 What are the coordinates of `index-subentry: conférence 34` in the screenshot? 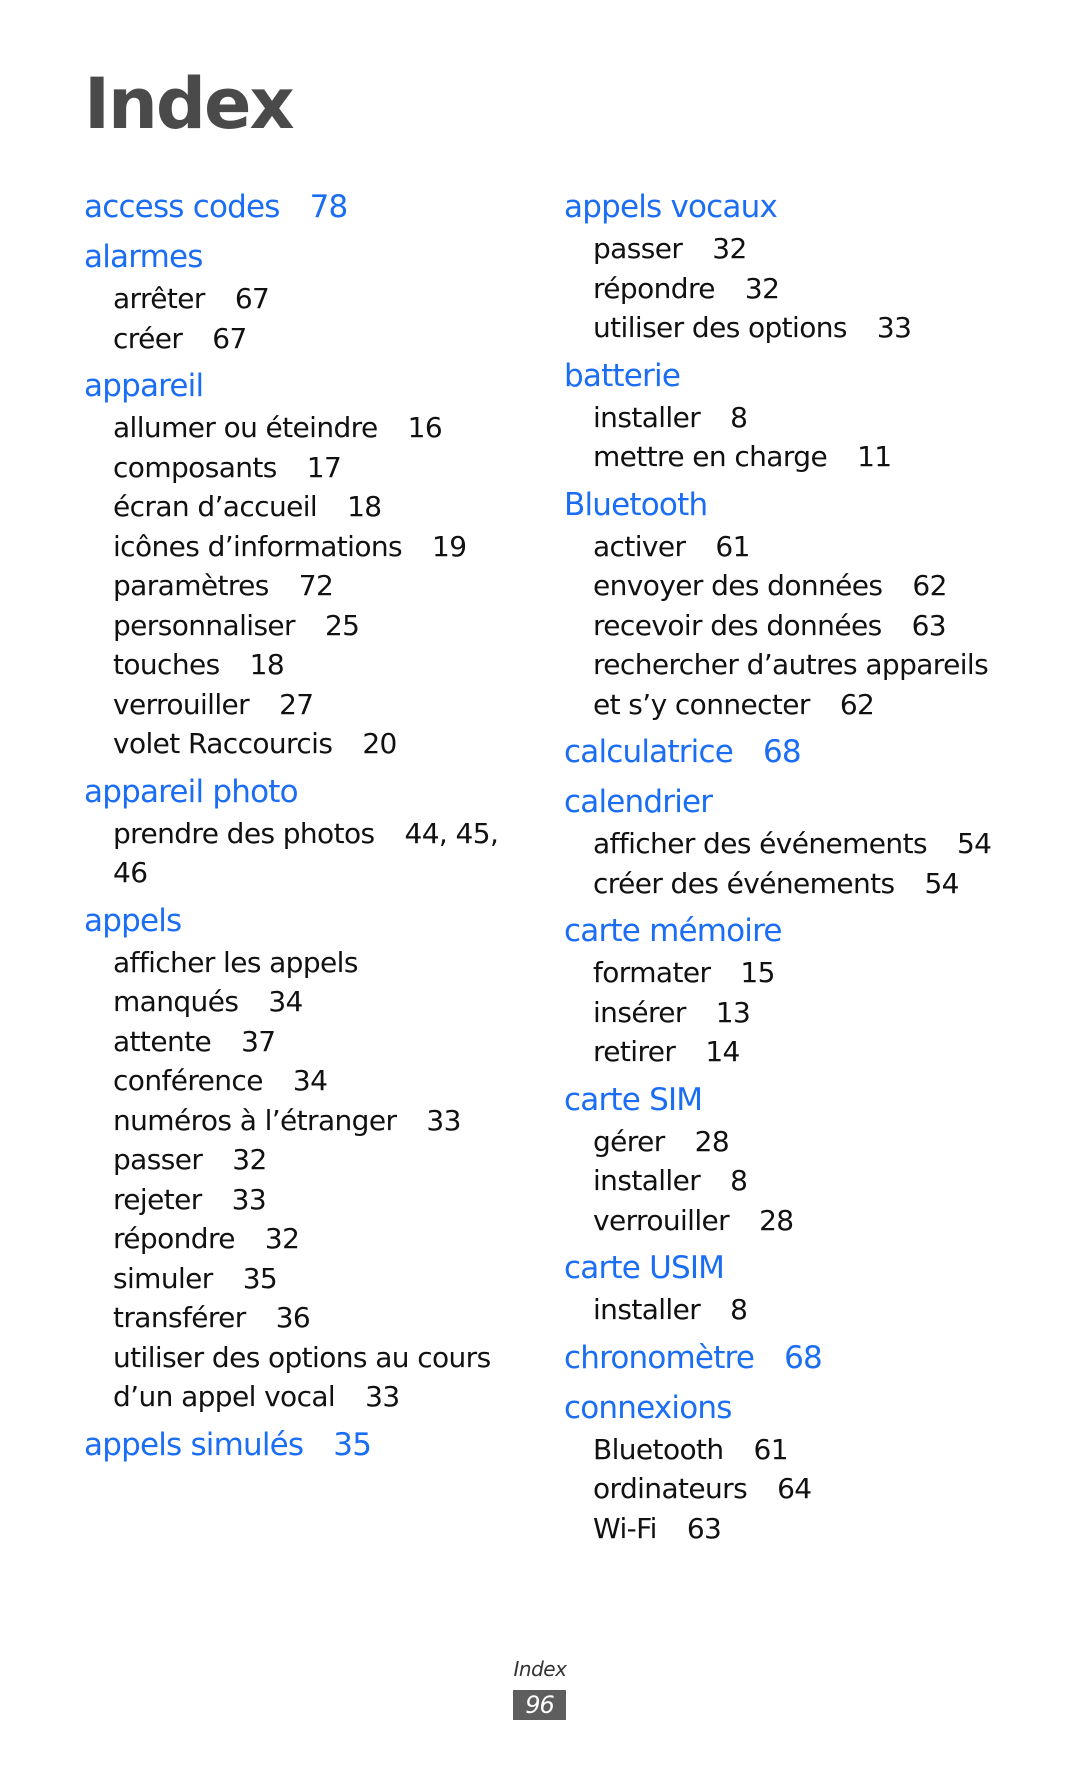 It's located at (308, 1081).